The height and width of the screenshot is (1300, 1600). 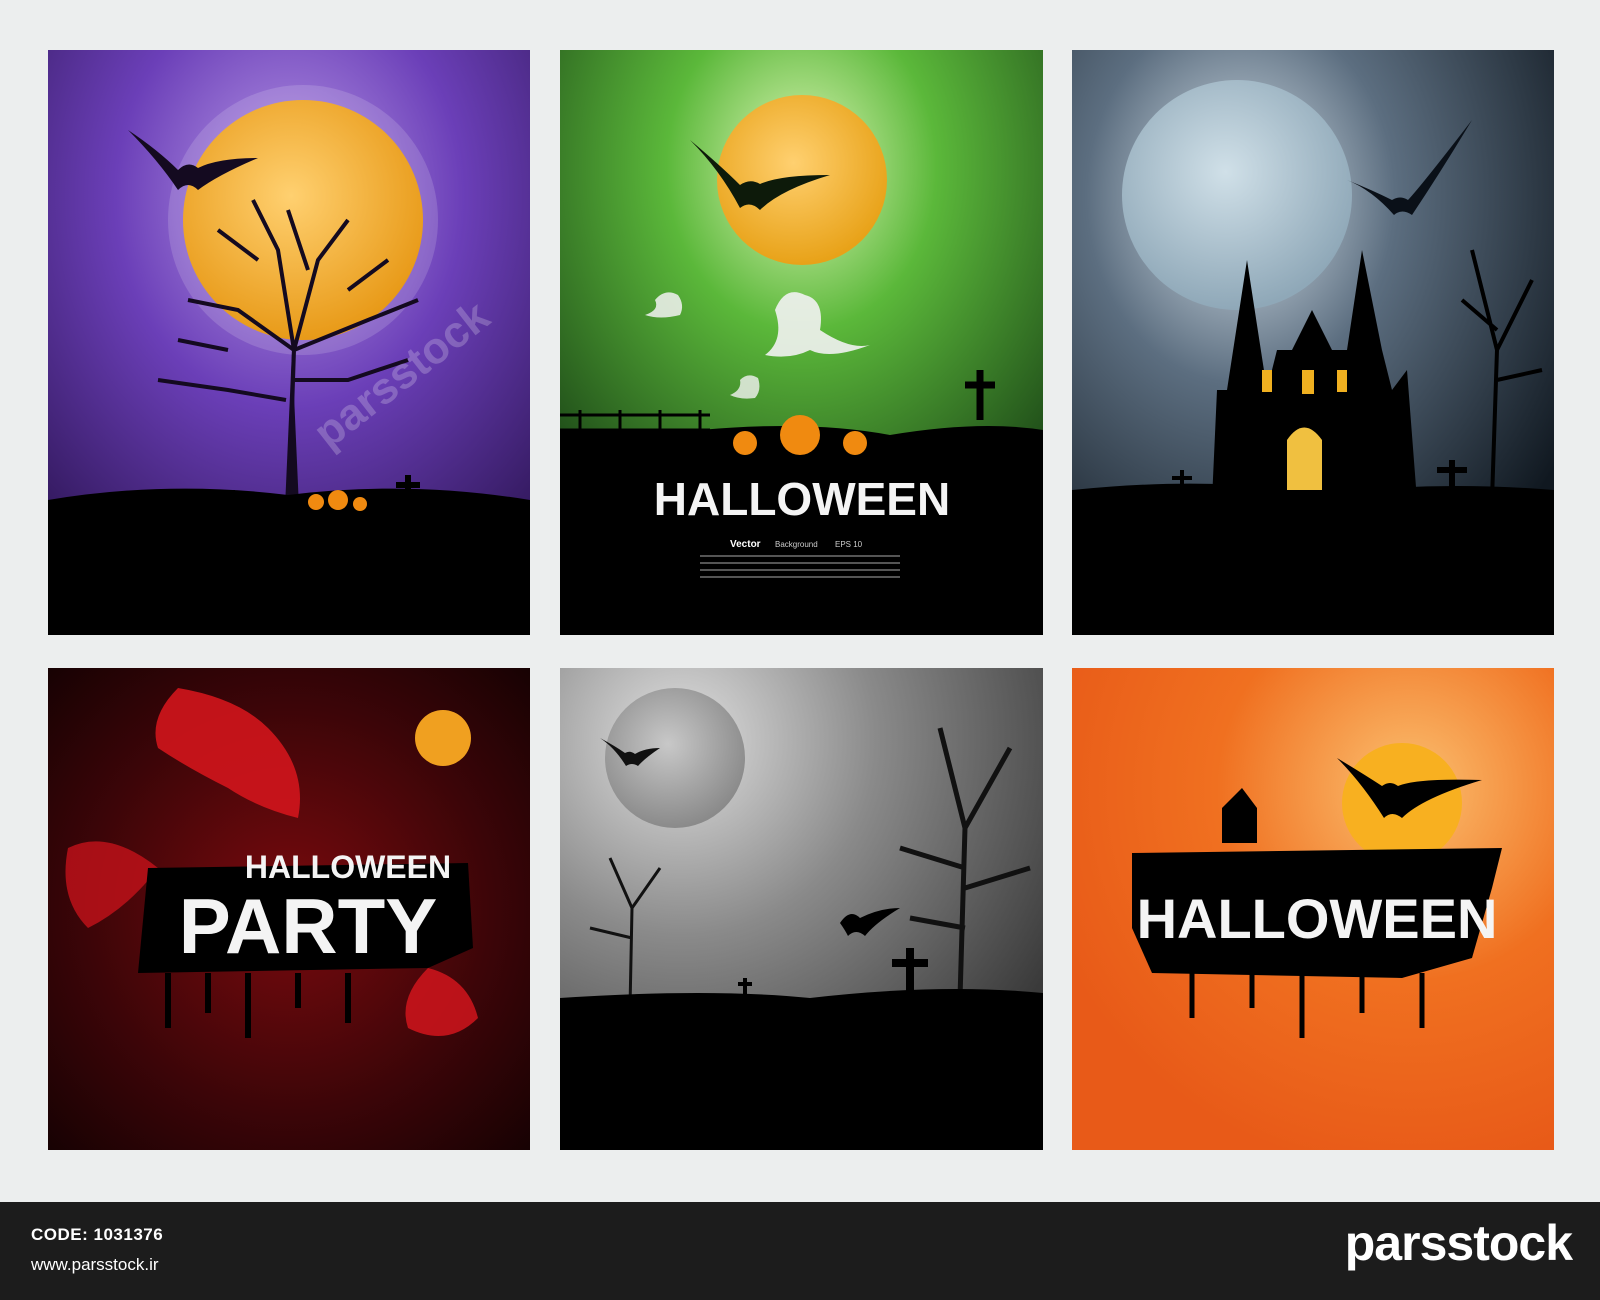 I want to click on orange-halloween-illustration: HALLOWEEN, so click(x=1313, y=909).